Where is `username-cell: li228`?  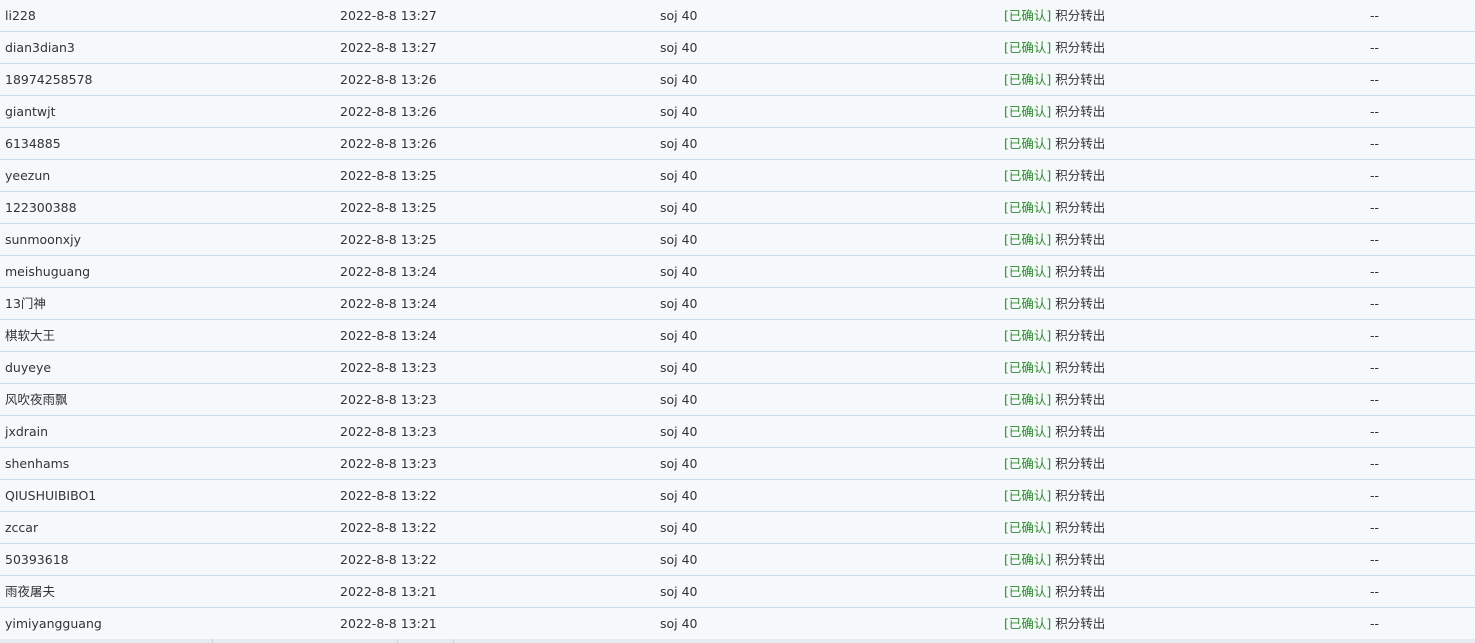
username-cell: li228 is located at coordinates (20, 15).